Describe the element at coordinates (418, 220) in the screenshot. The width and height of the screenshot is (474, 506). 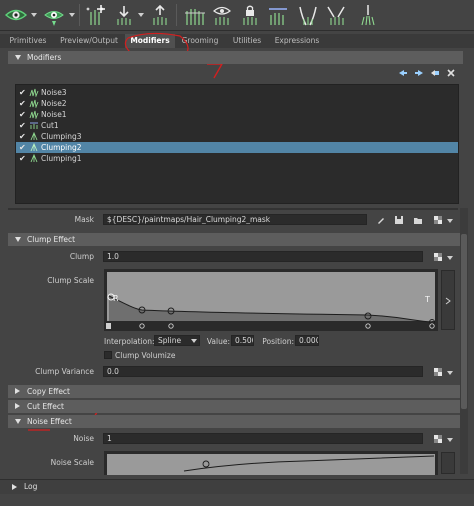
I see `folder-icon` at that location.